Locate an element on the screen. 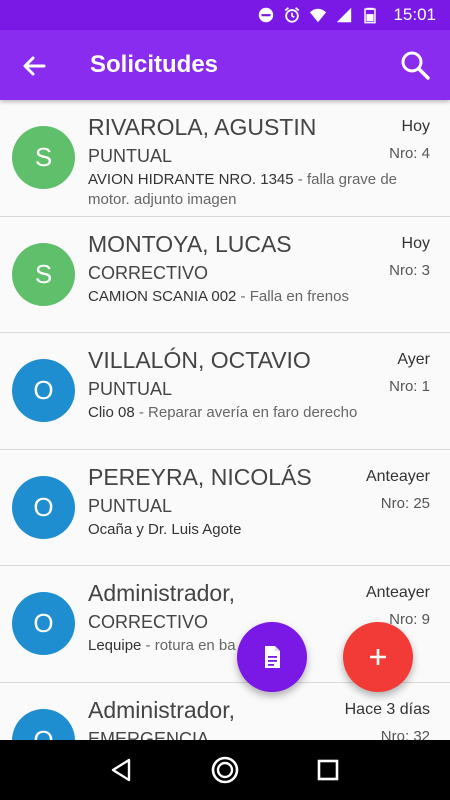  request-number: Nro: 25 is located at coordinates (405, 503).